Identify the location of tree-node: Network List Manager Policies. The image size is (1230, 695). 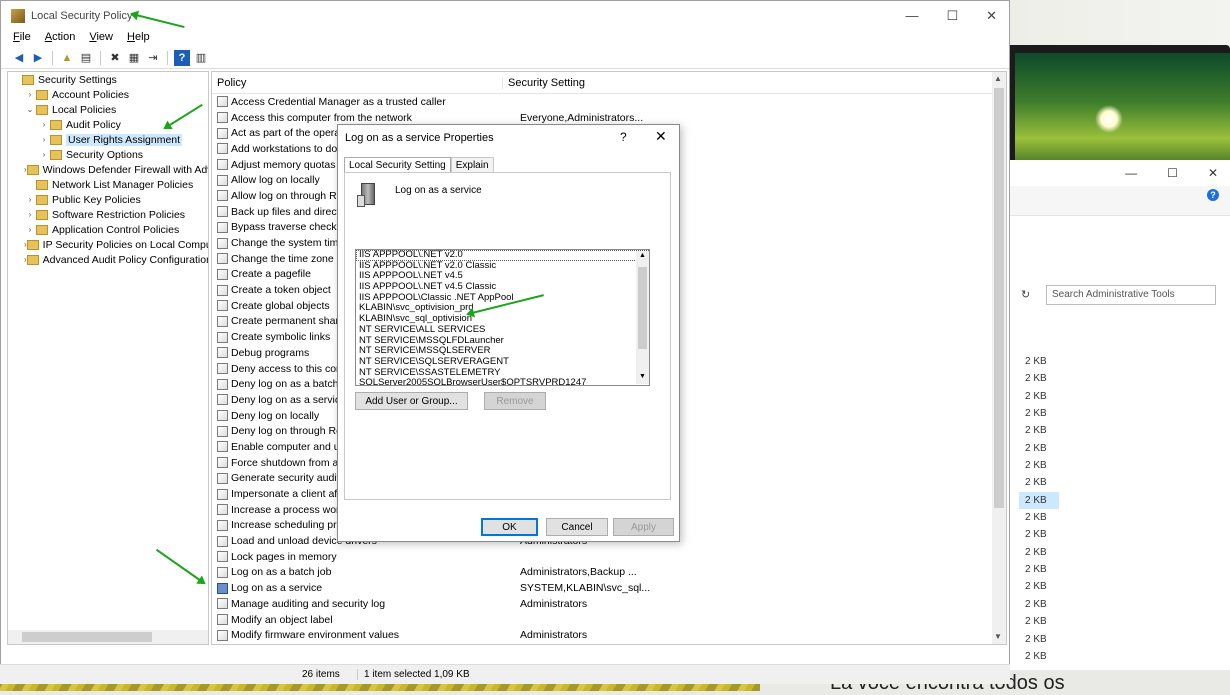
(108, 184).